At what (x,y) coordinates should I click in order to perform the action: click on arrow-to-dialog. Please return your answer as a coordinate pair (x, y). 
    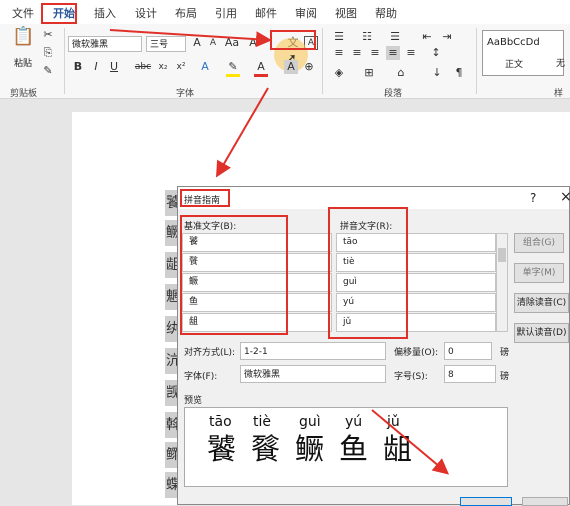
    Looking at the image, I should click on (242, 132).